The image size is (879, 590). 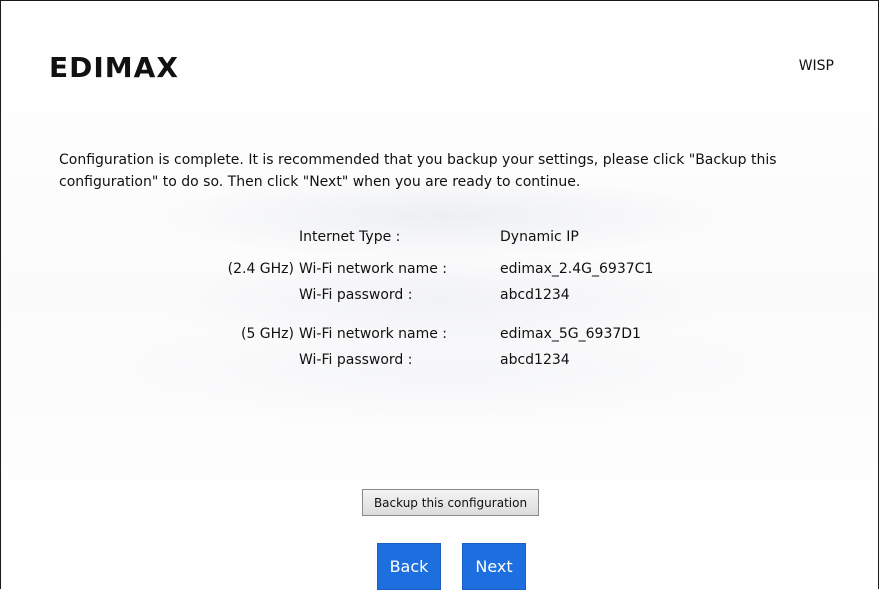 I want to click on password-5-label: Wi-Fi password :, so click(x=356, y=360).